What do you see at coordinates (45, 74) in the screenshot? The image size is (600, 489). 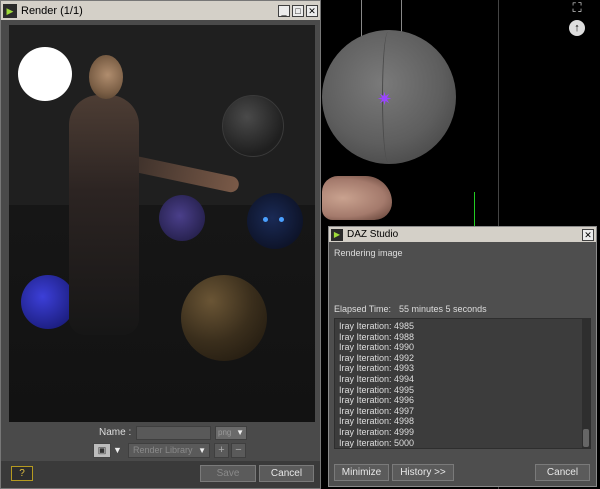 I see `light-disc` at bounding box center [45, 74].